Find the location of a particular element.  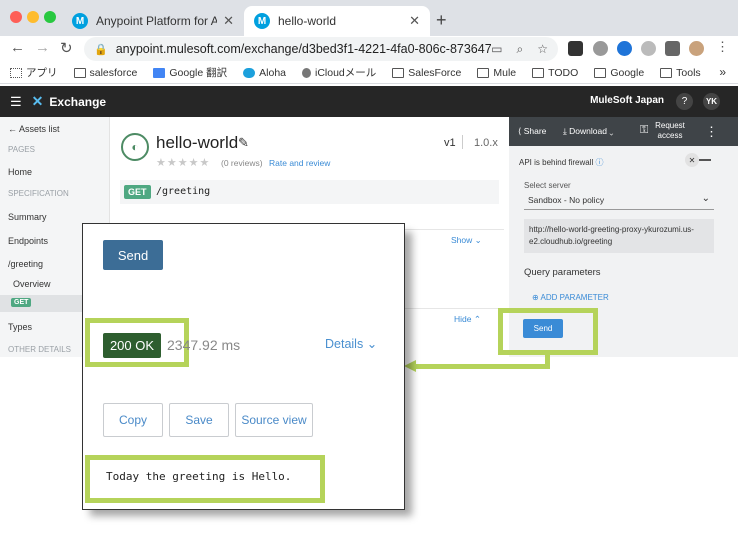

other-details-caption: OTHER DETAILS is located at coordinates (39, 349).